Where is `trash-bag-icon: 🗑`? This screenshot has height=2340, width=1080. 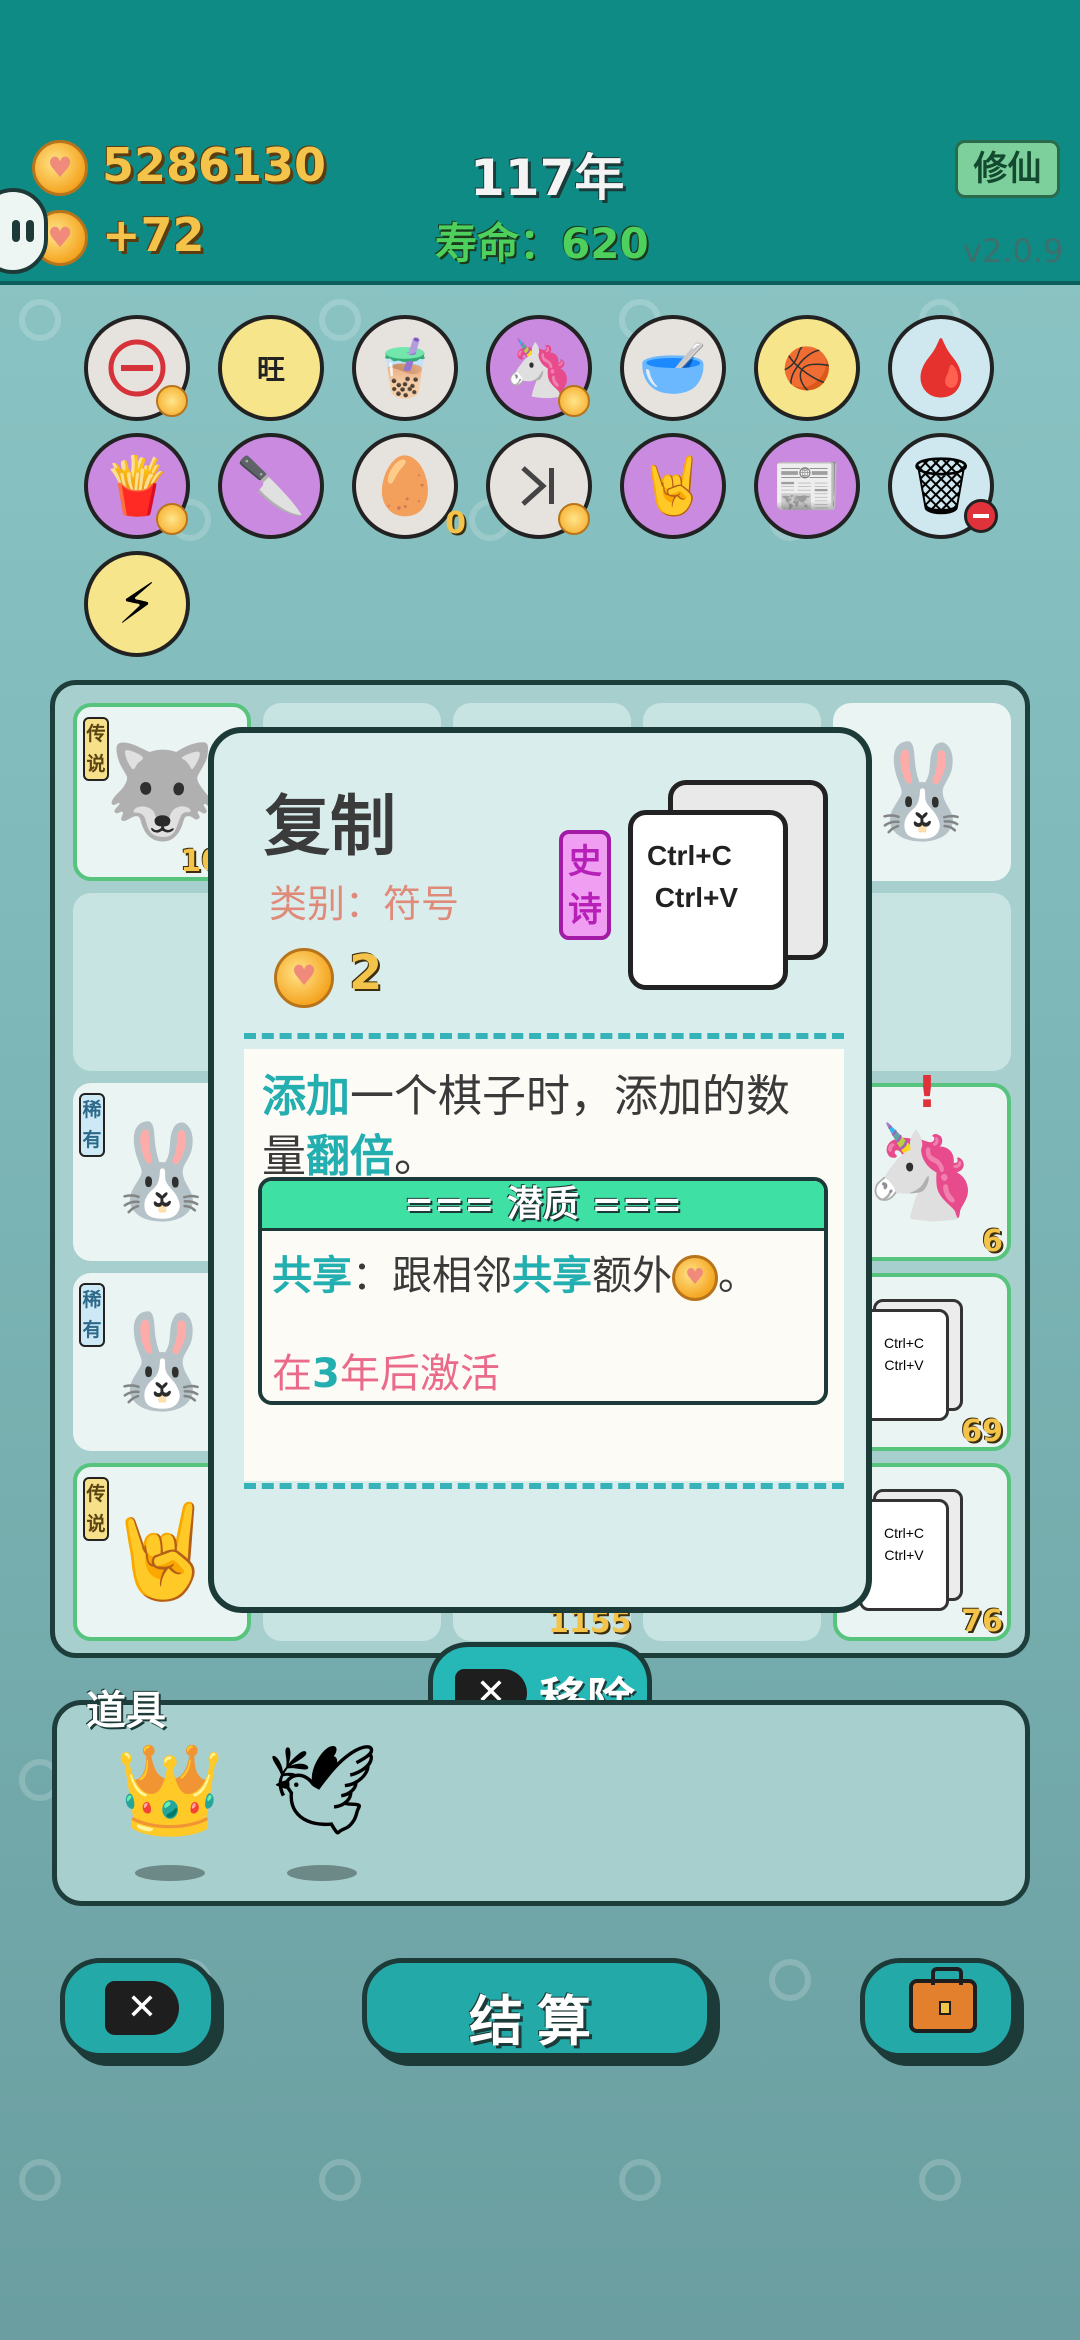 trash-bag-icon: 🗑 is located at coordinates (943, 486).